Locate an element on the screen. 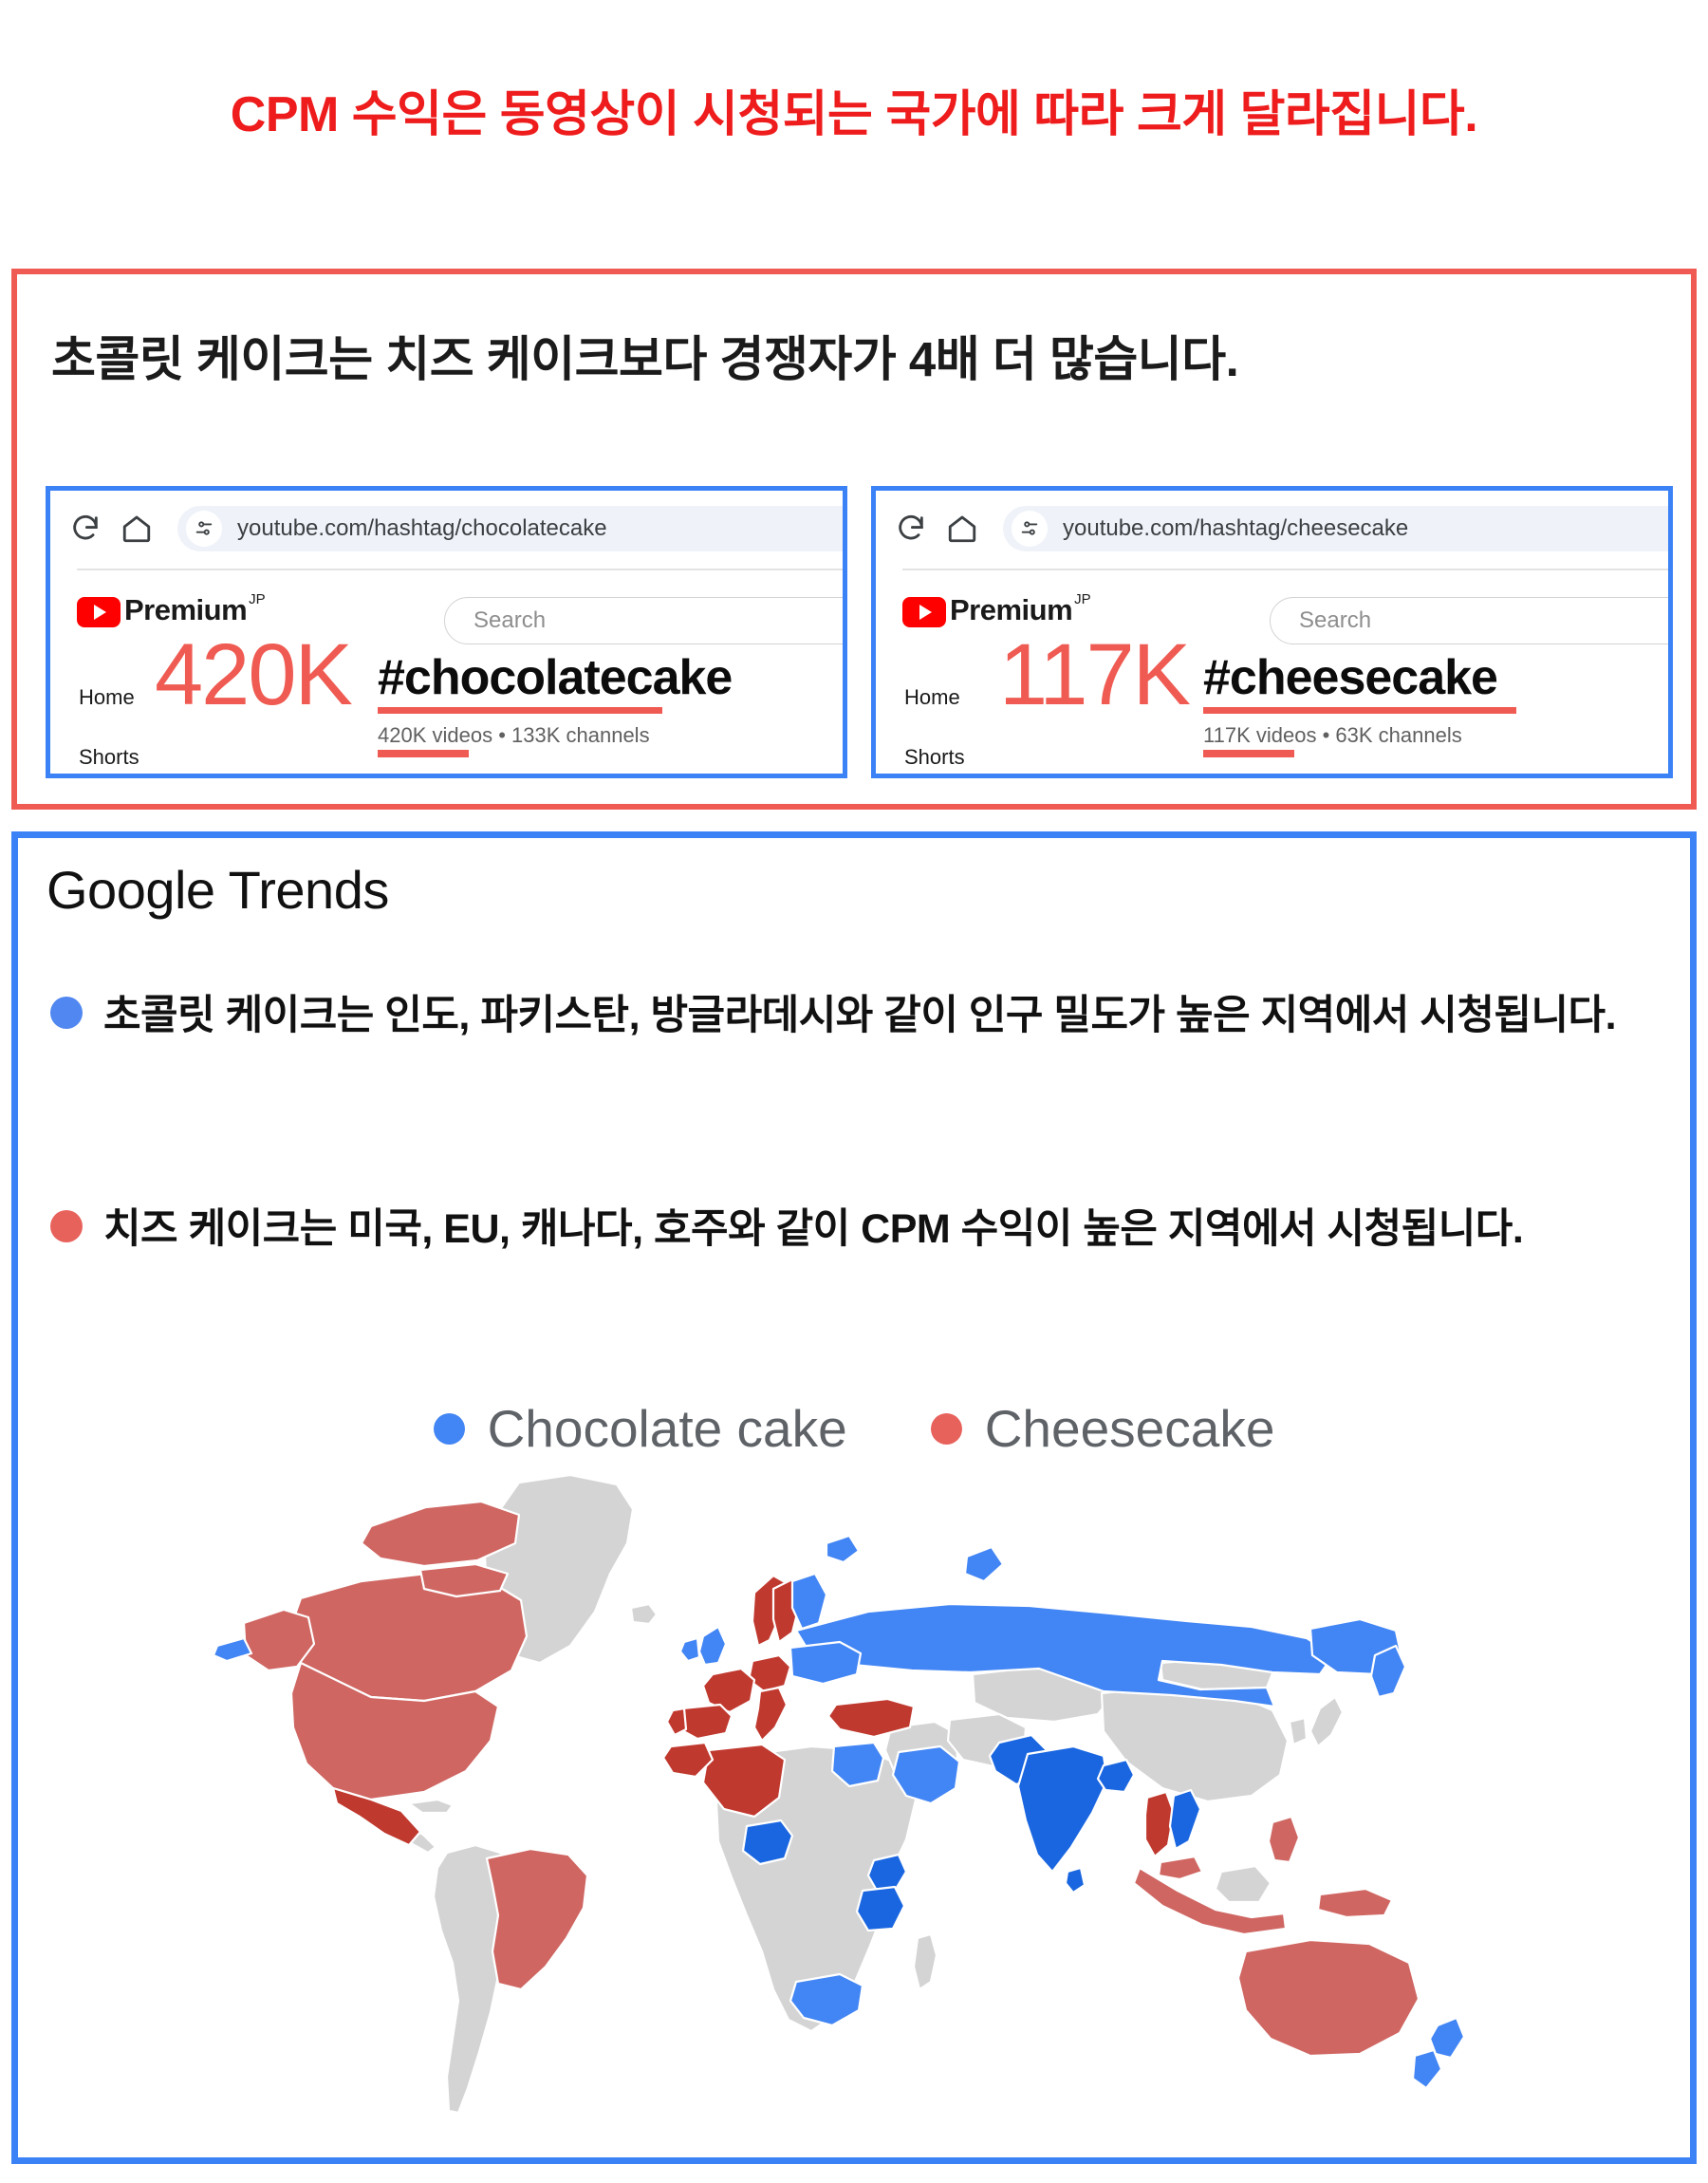  hashtag-title: #chocolatecake is located at coordinates (556, 677).